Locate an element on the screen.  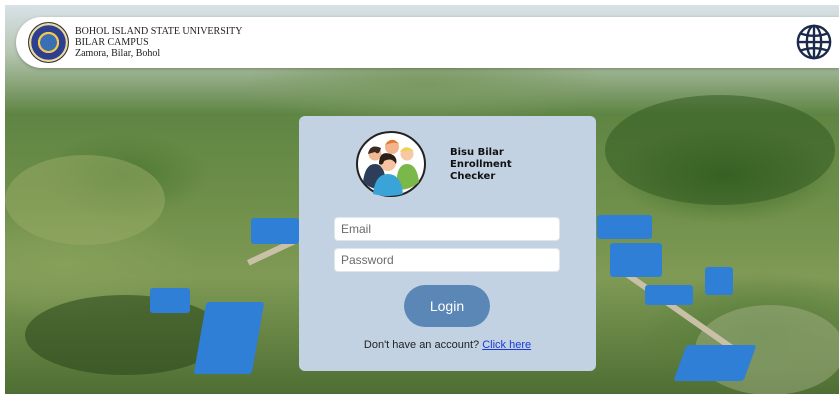
signup-prompt: Don't have an account? Click here is located at coordinates (447, 345).